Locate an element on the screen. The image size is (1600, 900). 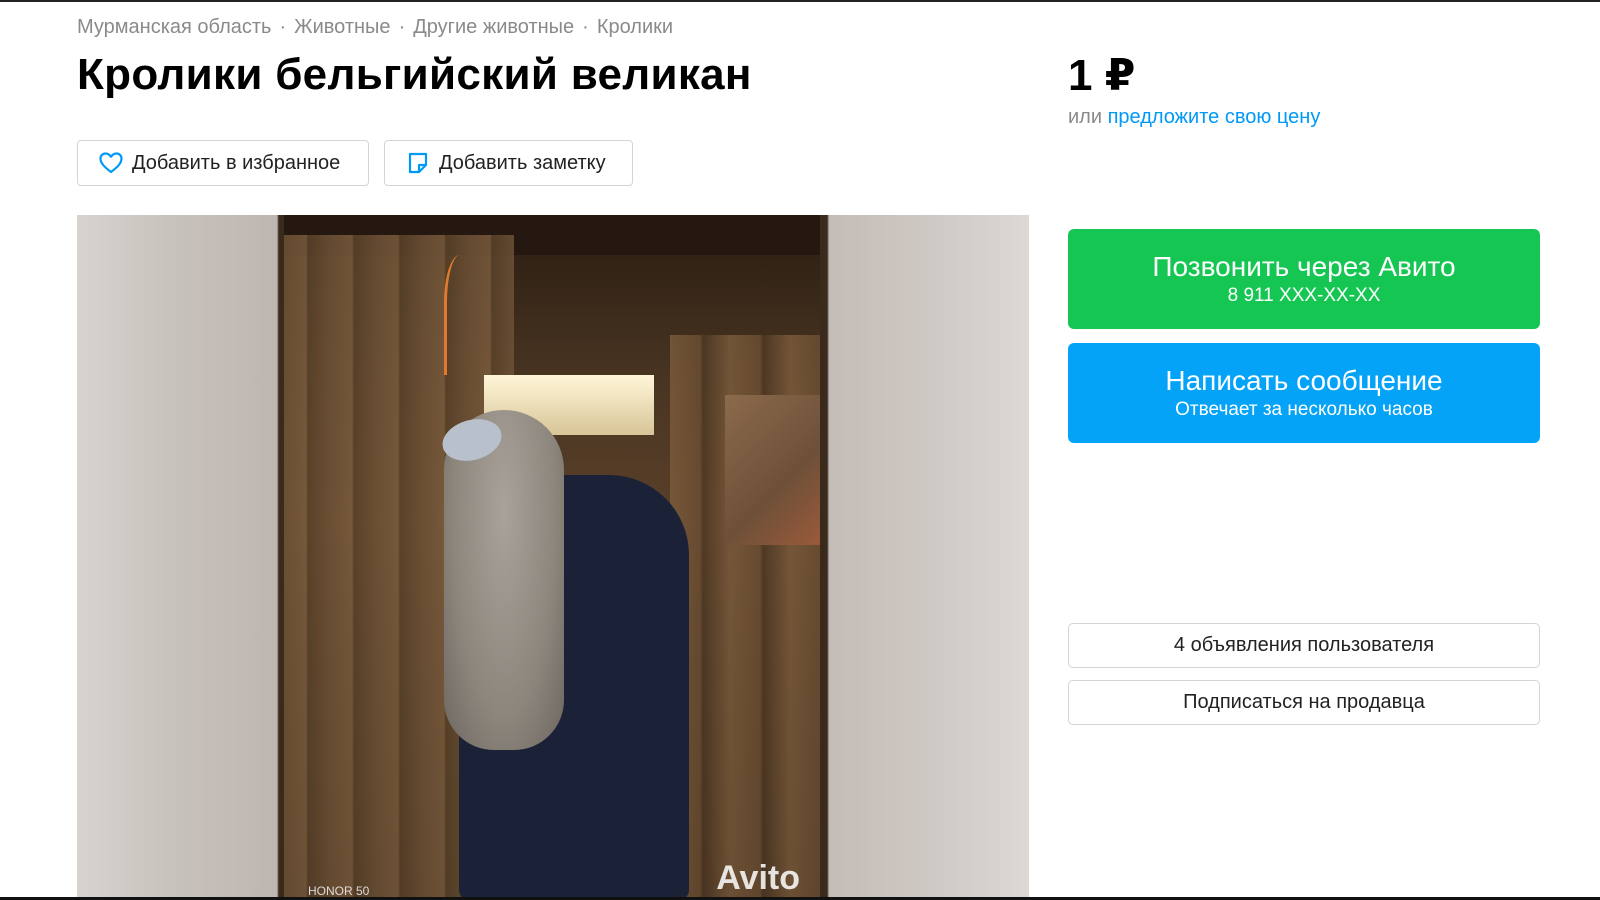
call-button-label: Позвонить через Авито is located at coordinates (1304, 266).